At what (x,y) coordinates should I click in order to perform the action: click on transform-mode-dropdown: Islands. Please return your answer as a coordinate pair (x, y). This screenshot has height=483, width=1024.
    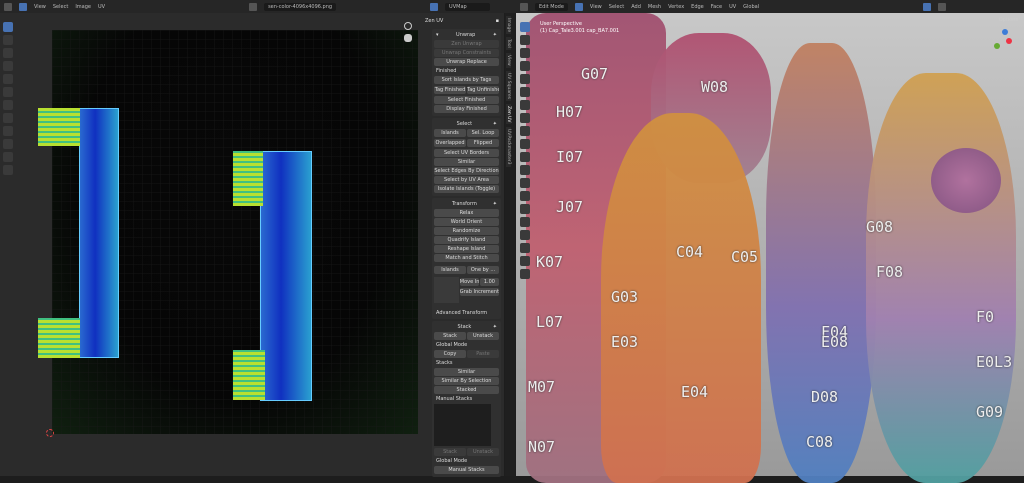
    Looking at the image, I should click on (450, 270).